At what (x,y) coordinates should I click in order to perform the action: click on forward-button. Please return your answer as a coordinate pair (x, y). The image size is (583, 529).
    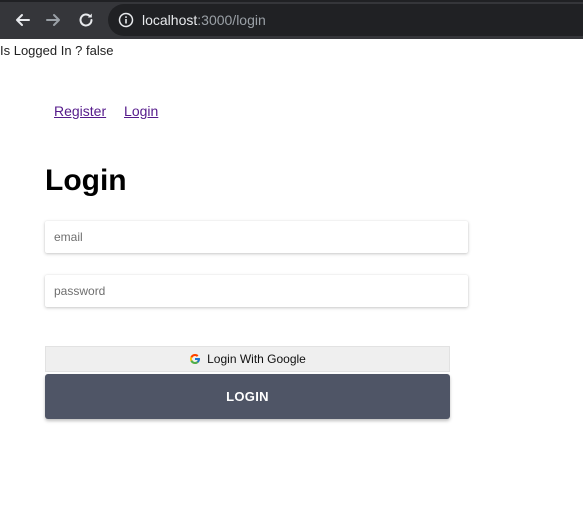
    Looking at the image, I should click on (54, 20).